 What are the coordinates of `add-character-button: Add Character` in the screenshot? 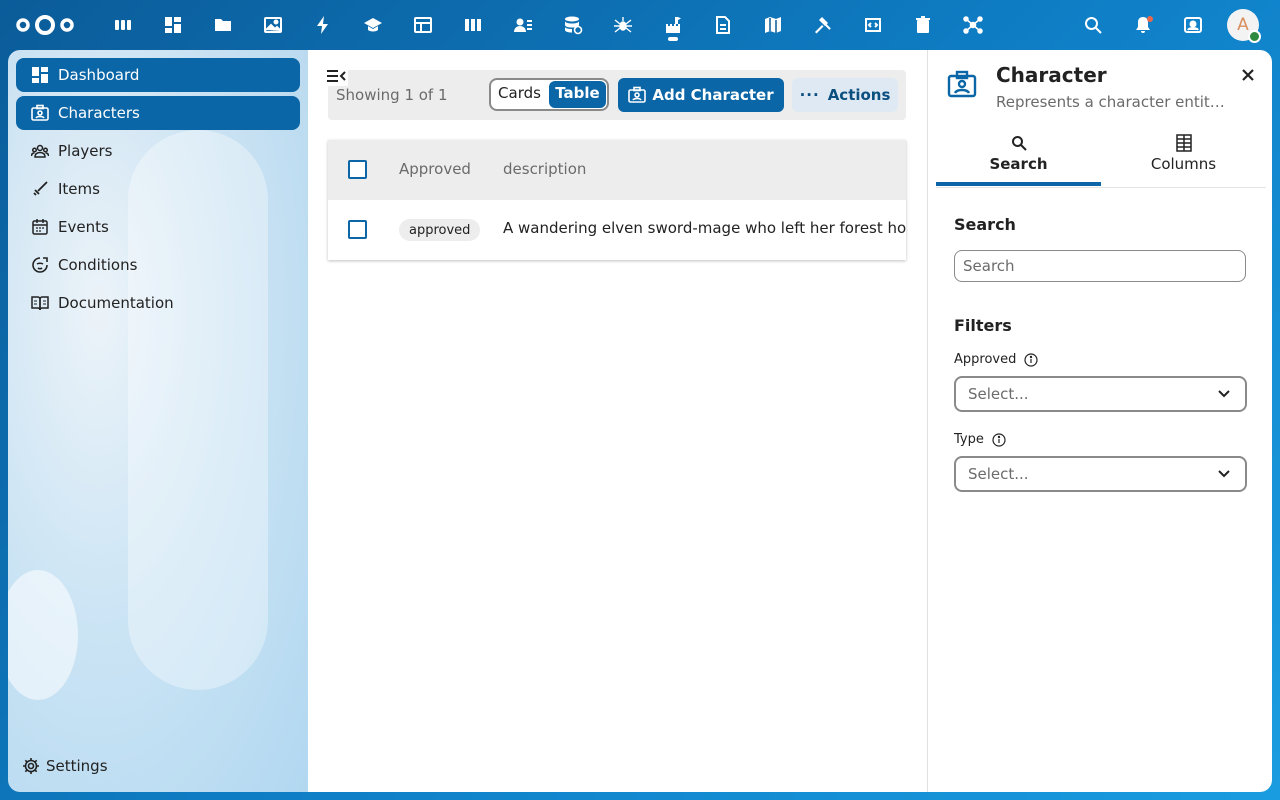 It's located at (701, 95).